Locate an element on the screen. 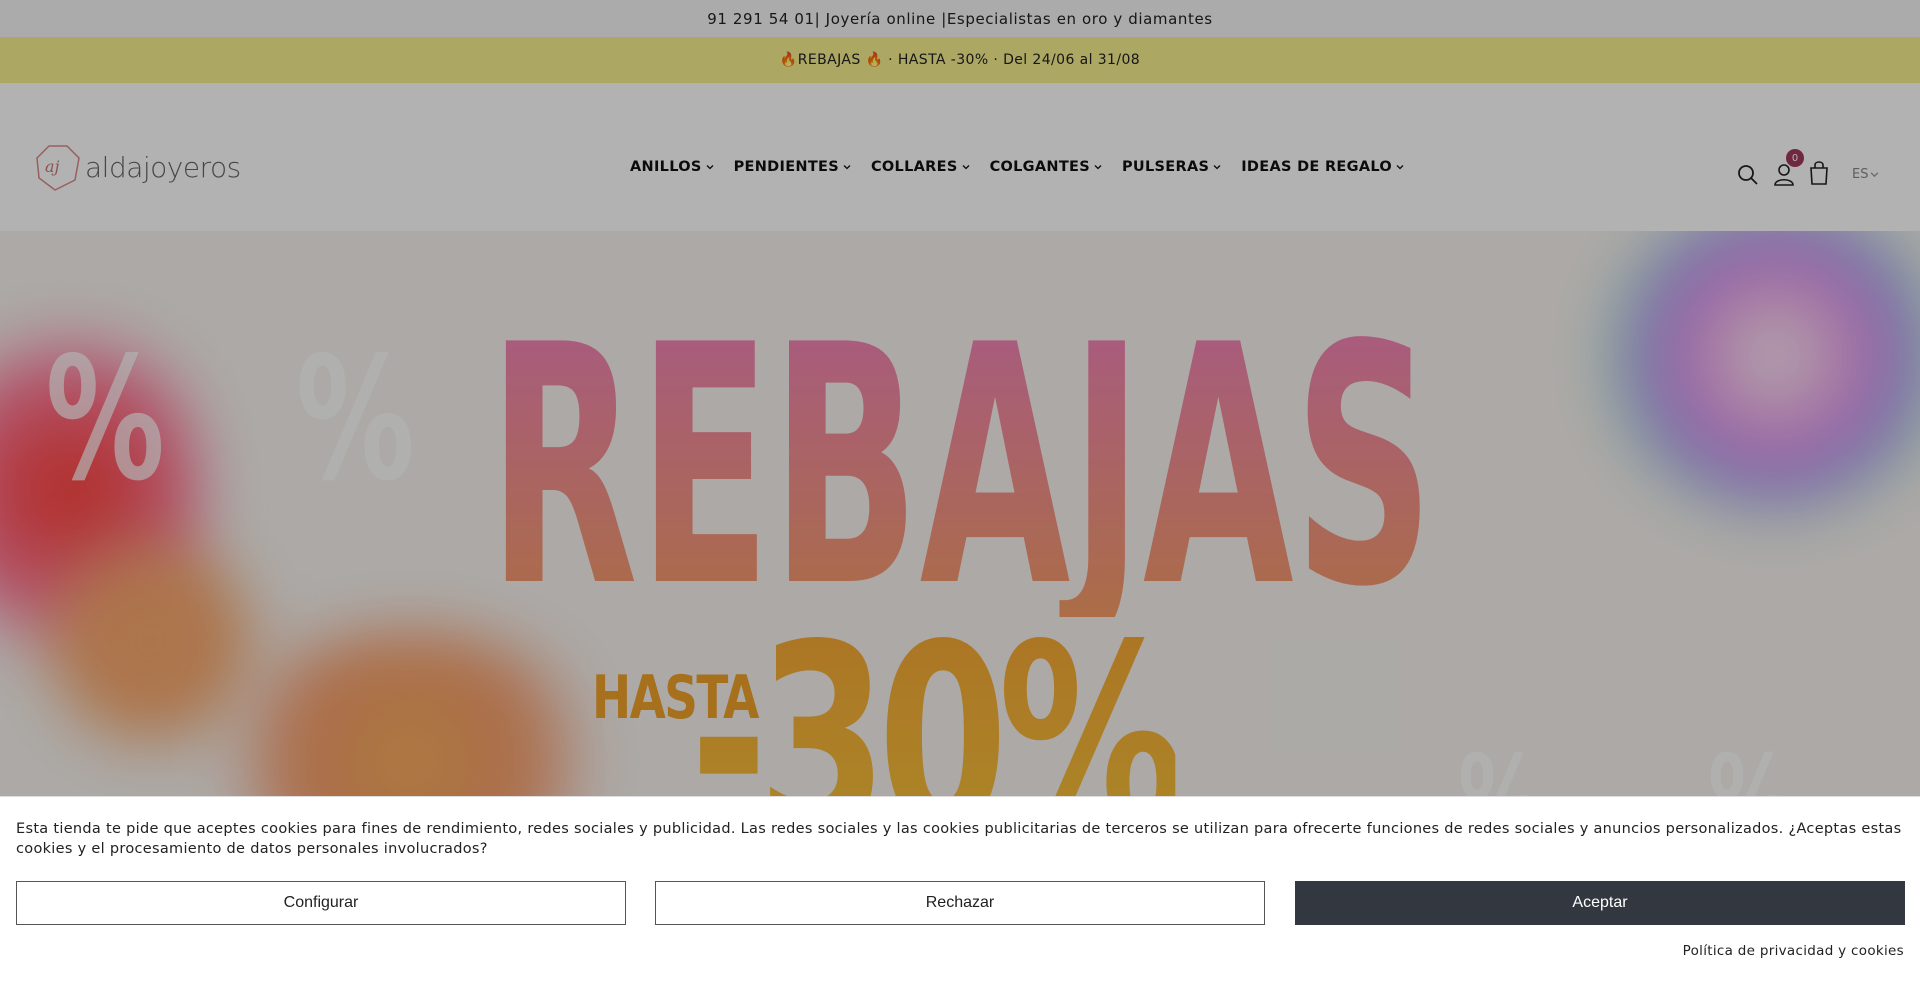 The image size is (1920, 993). nav-label: ANILLOS is located at coordinates (666, 167).